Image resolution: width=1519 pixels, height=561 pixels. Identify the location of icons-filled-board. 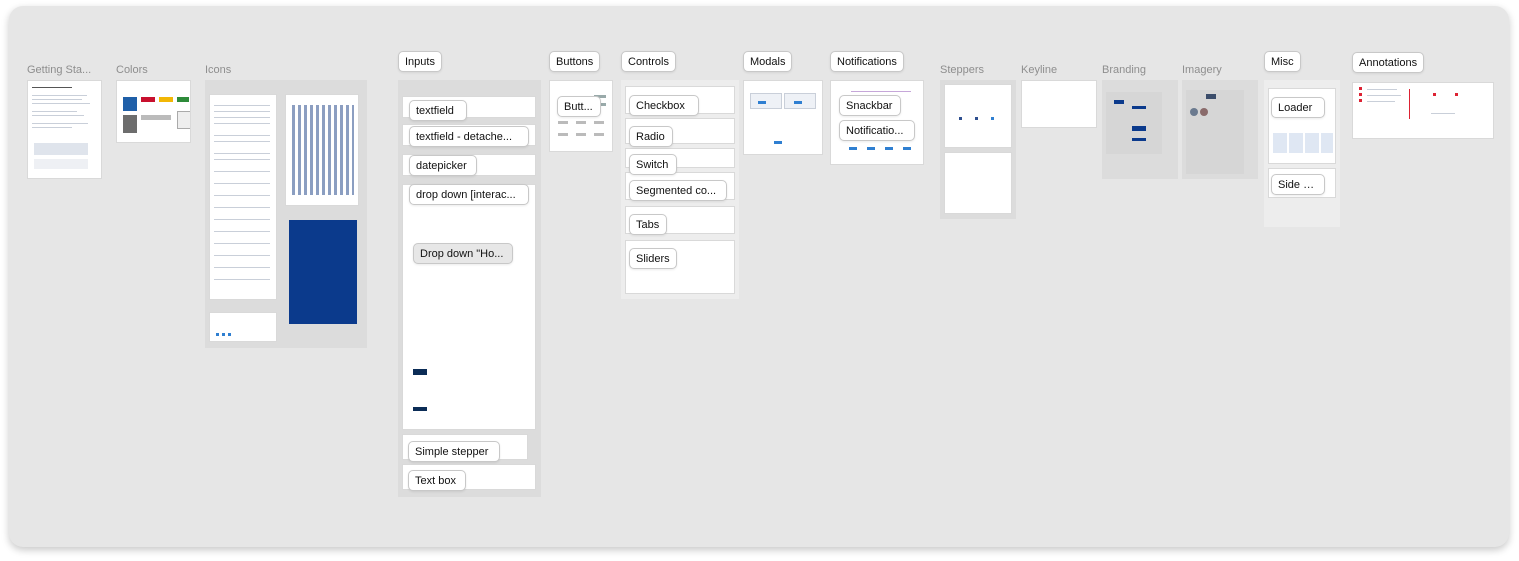
(322, 150).